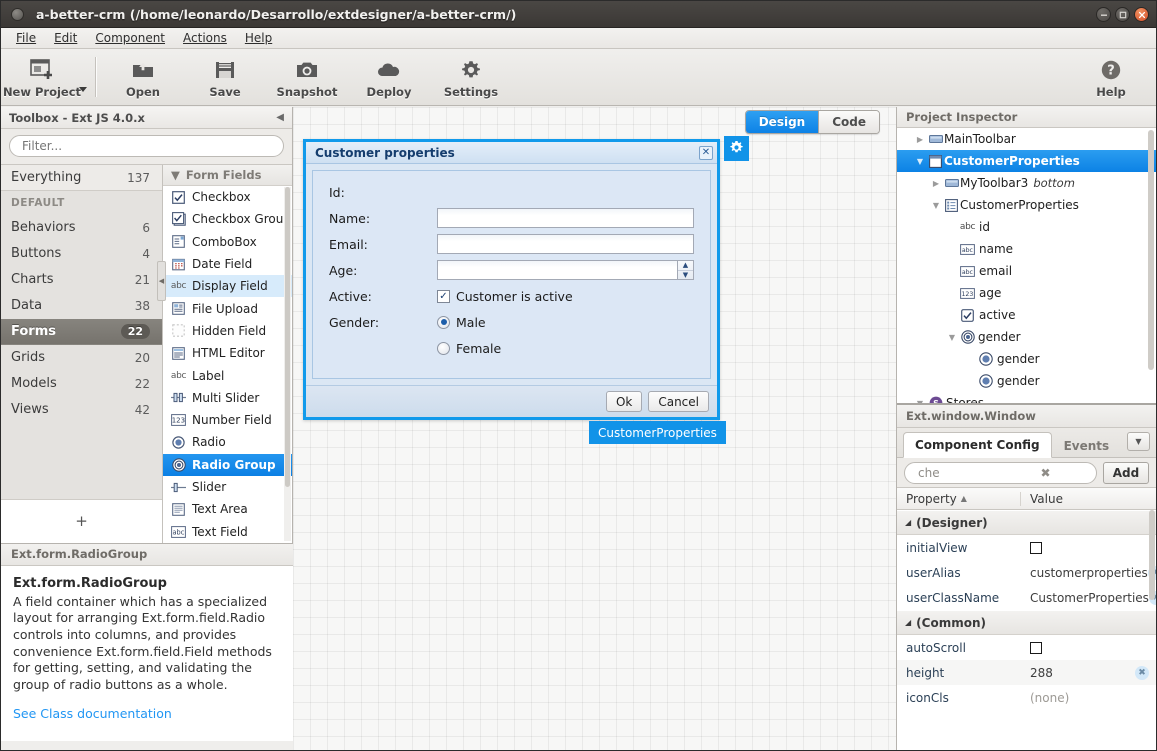  What do you see at coordinates (1026, 249) in the screenshot?
I see `tree-node-name: abc name` at bounding box center [1026, 249].